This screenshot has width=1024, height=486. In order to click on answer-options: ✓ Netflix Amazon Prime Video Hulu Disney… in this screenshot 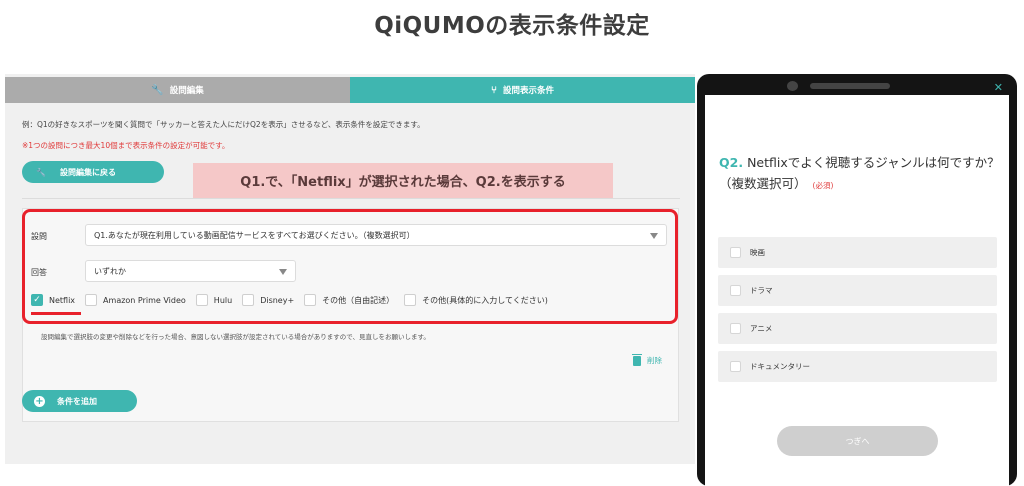, I will do `click(294, 300)`.